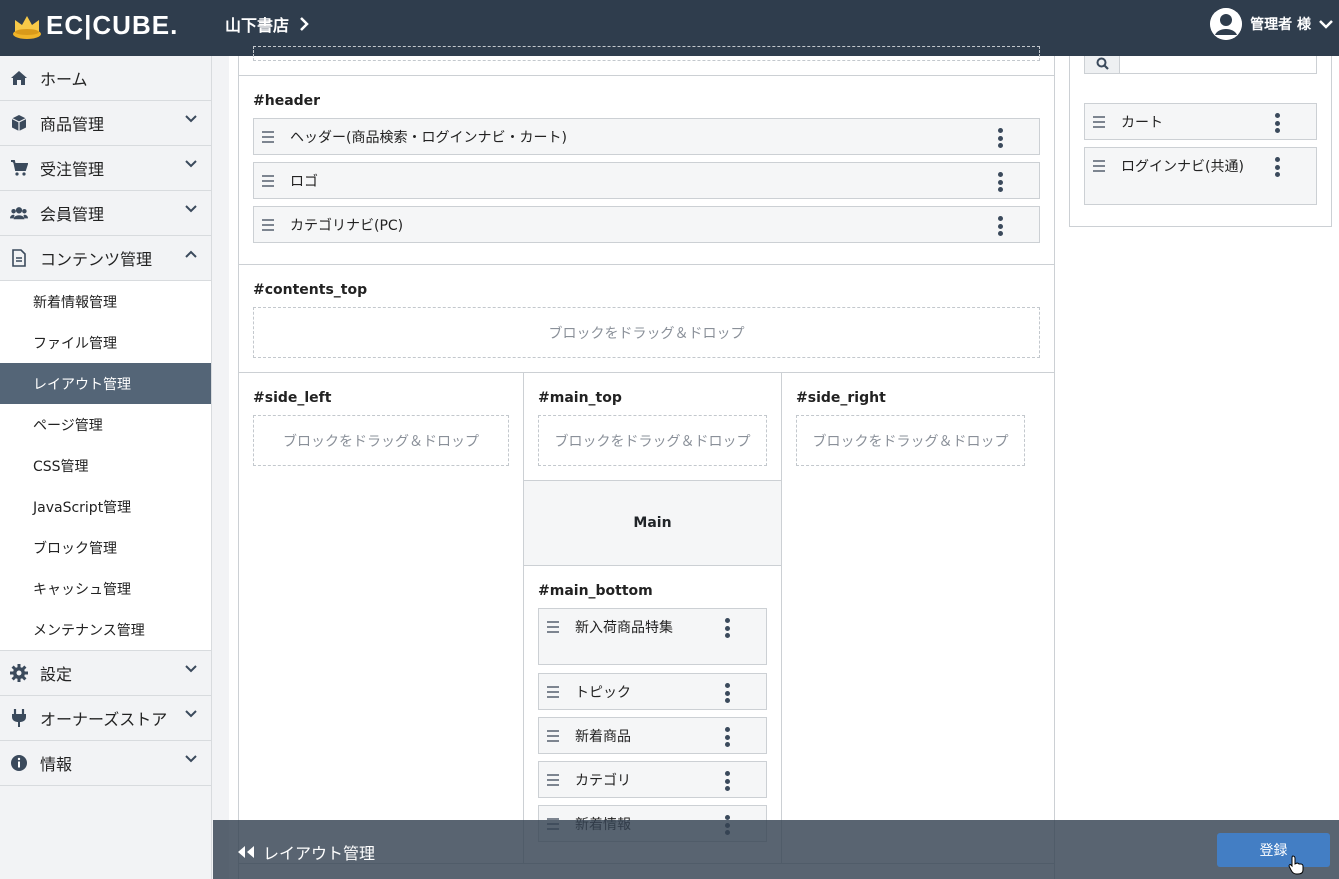  Describe the element at coordinates (105, 383) in the screenshot. I see `sidebar-subitem-layout: レイアウト管理` at that location.